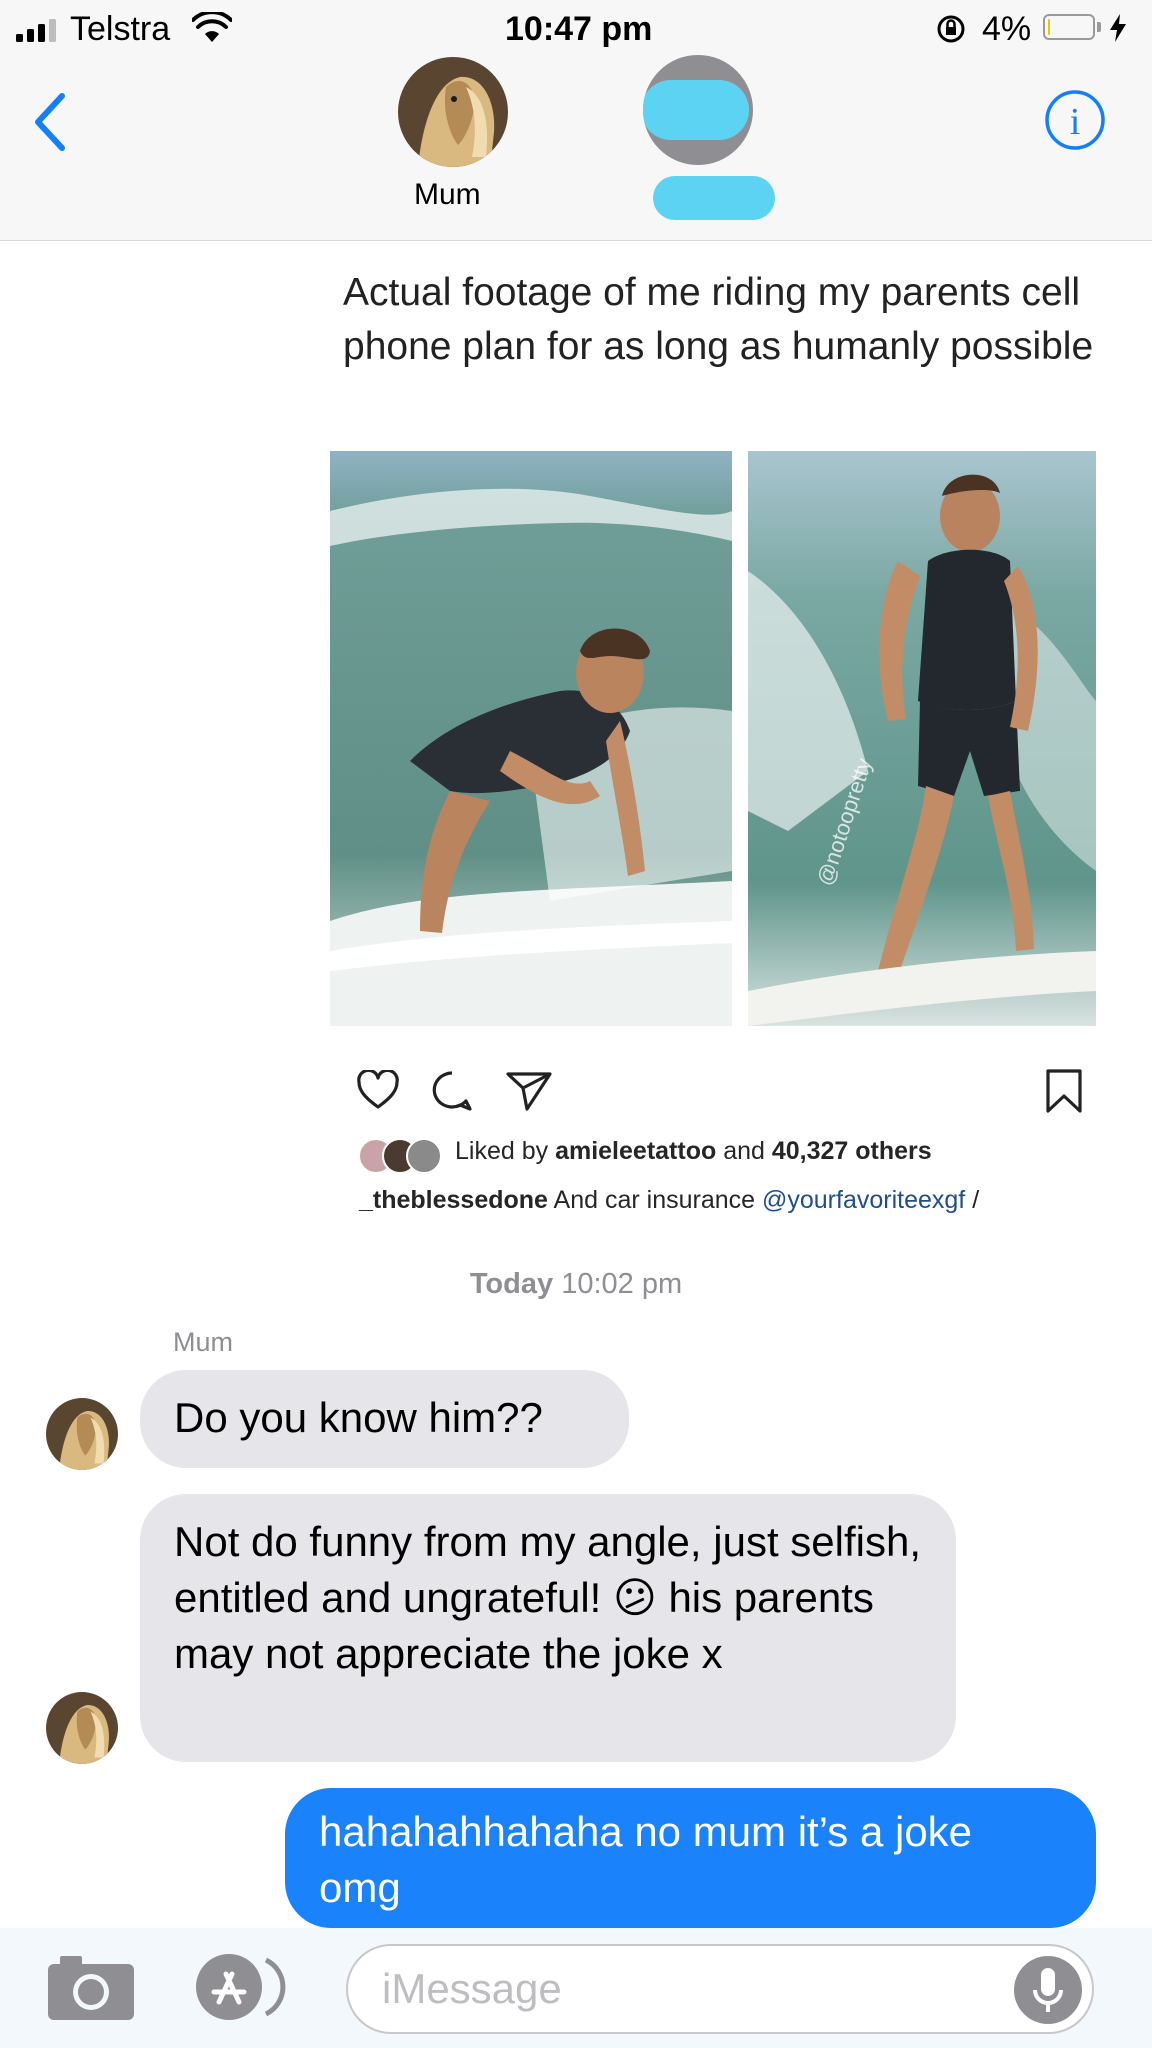  I want to click on clock: 10:47 pm, so click(579, 29).